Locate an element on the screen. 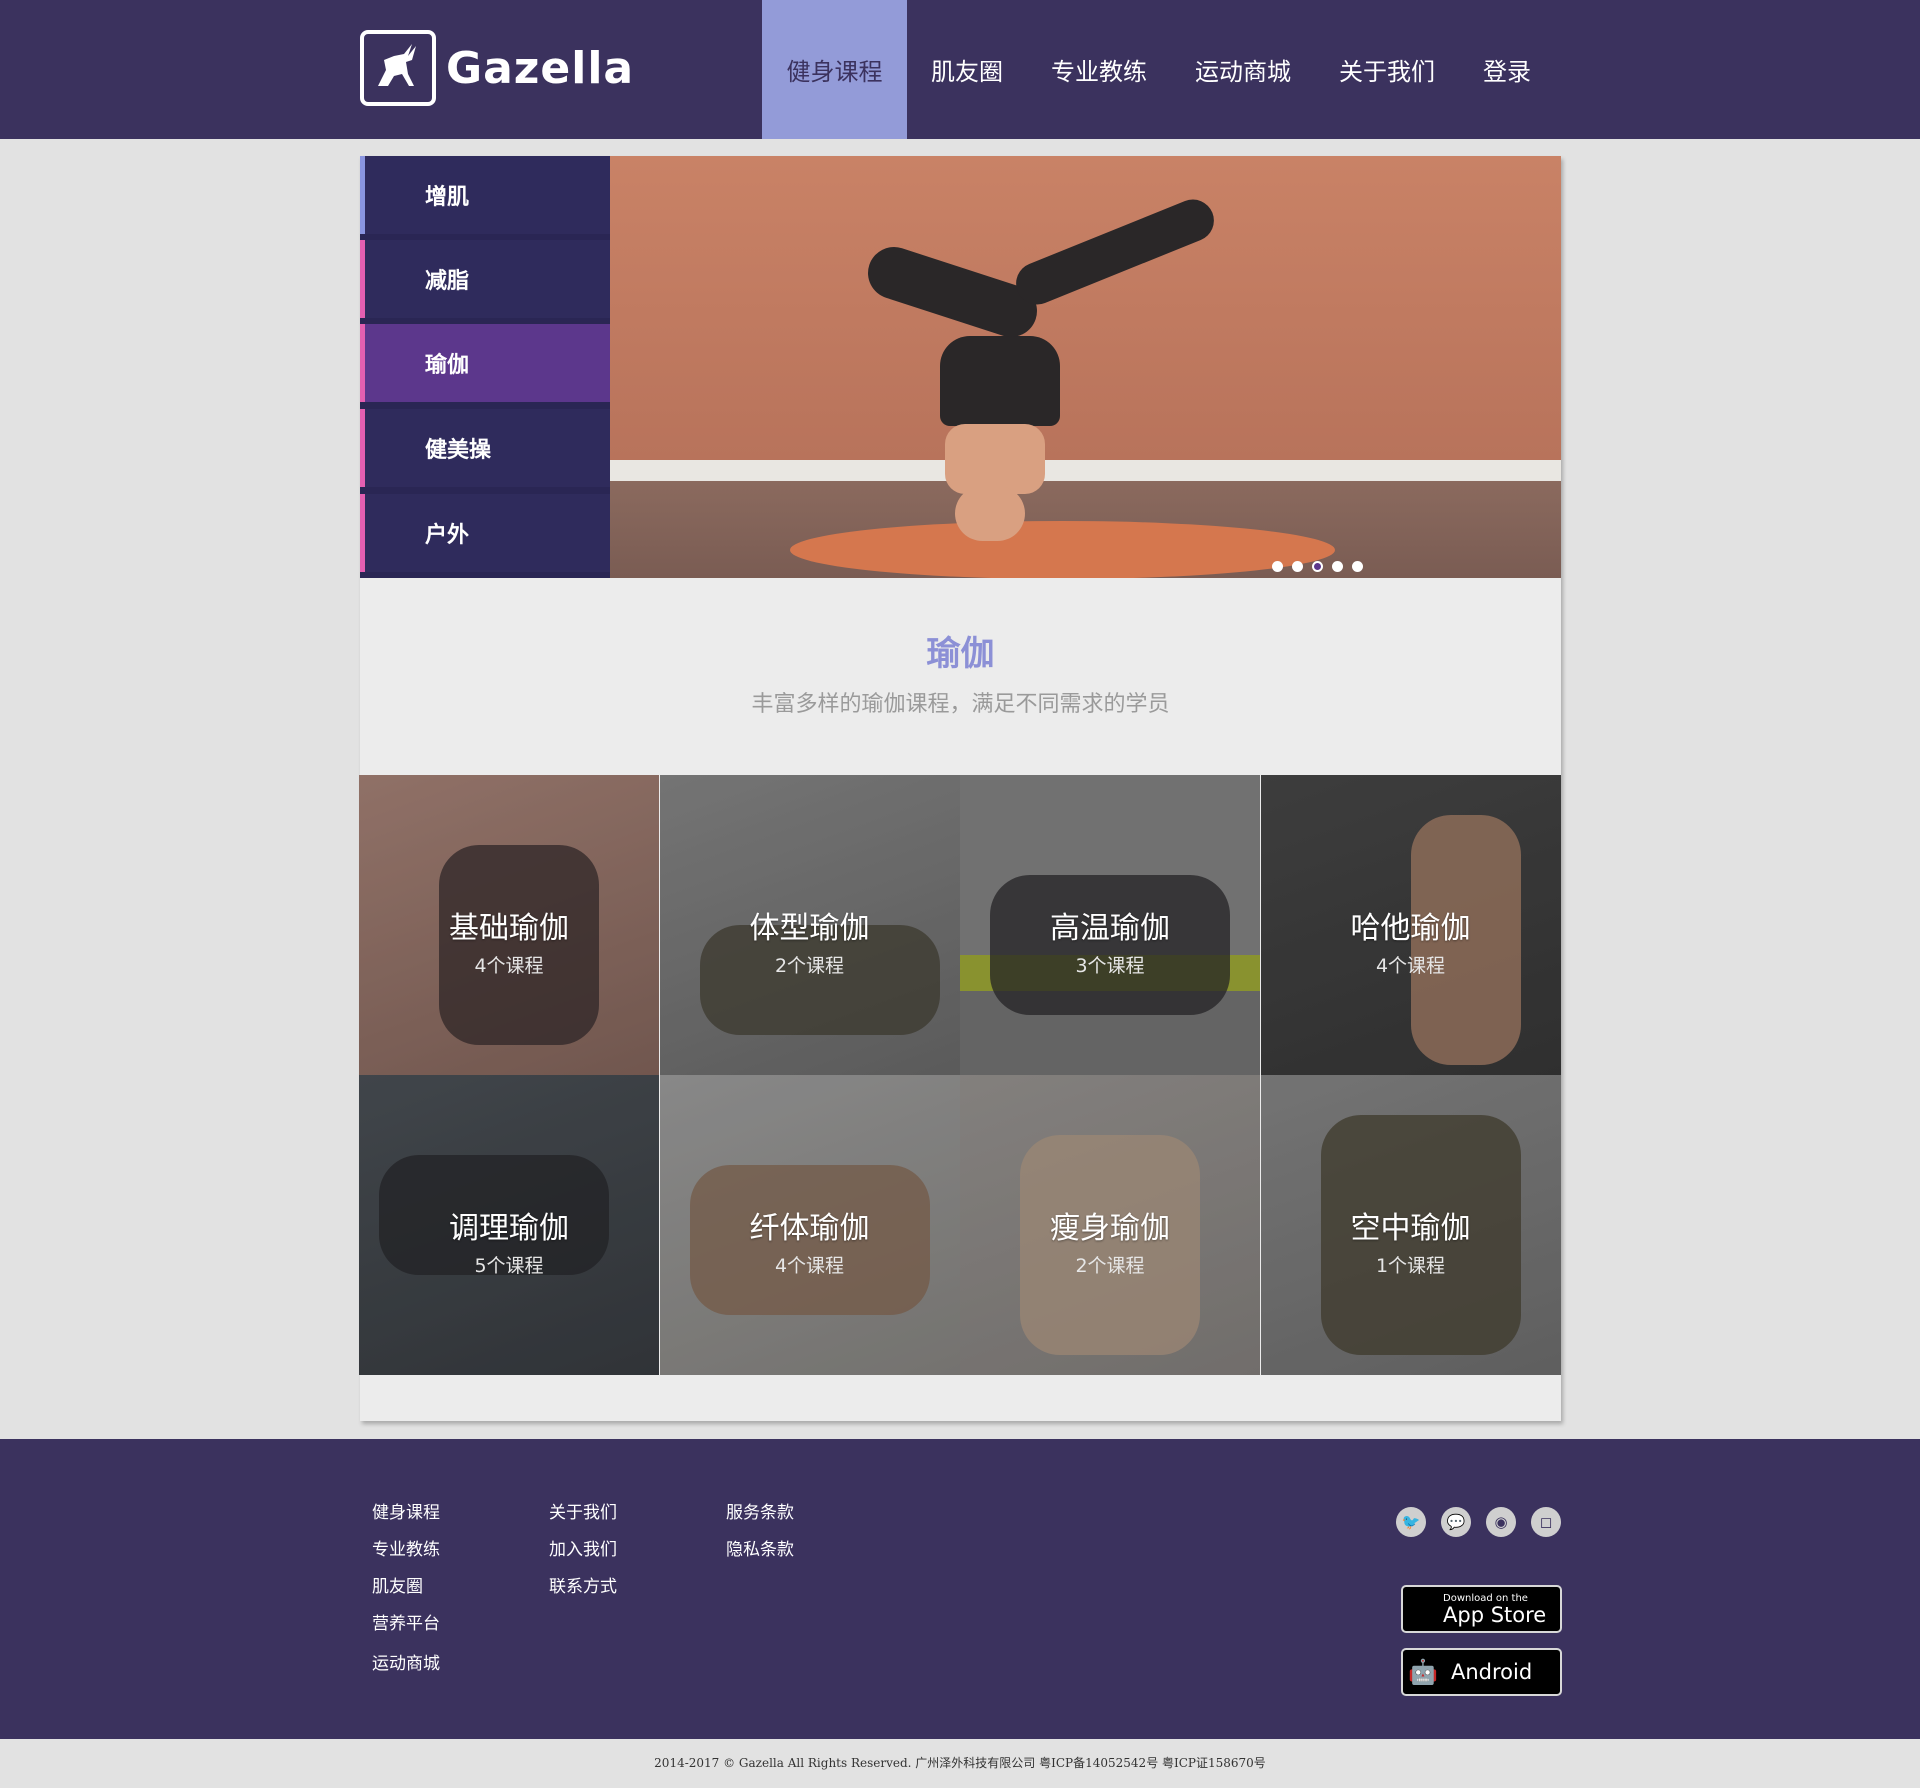 The width and height of the screenshot is (1920, 1788). footer-col-2: 关于我们 加入我们 联系方式 is located at coordinates (583, 1557).